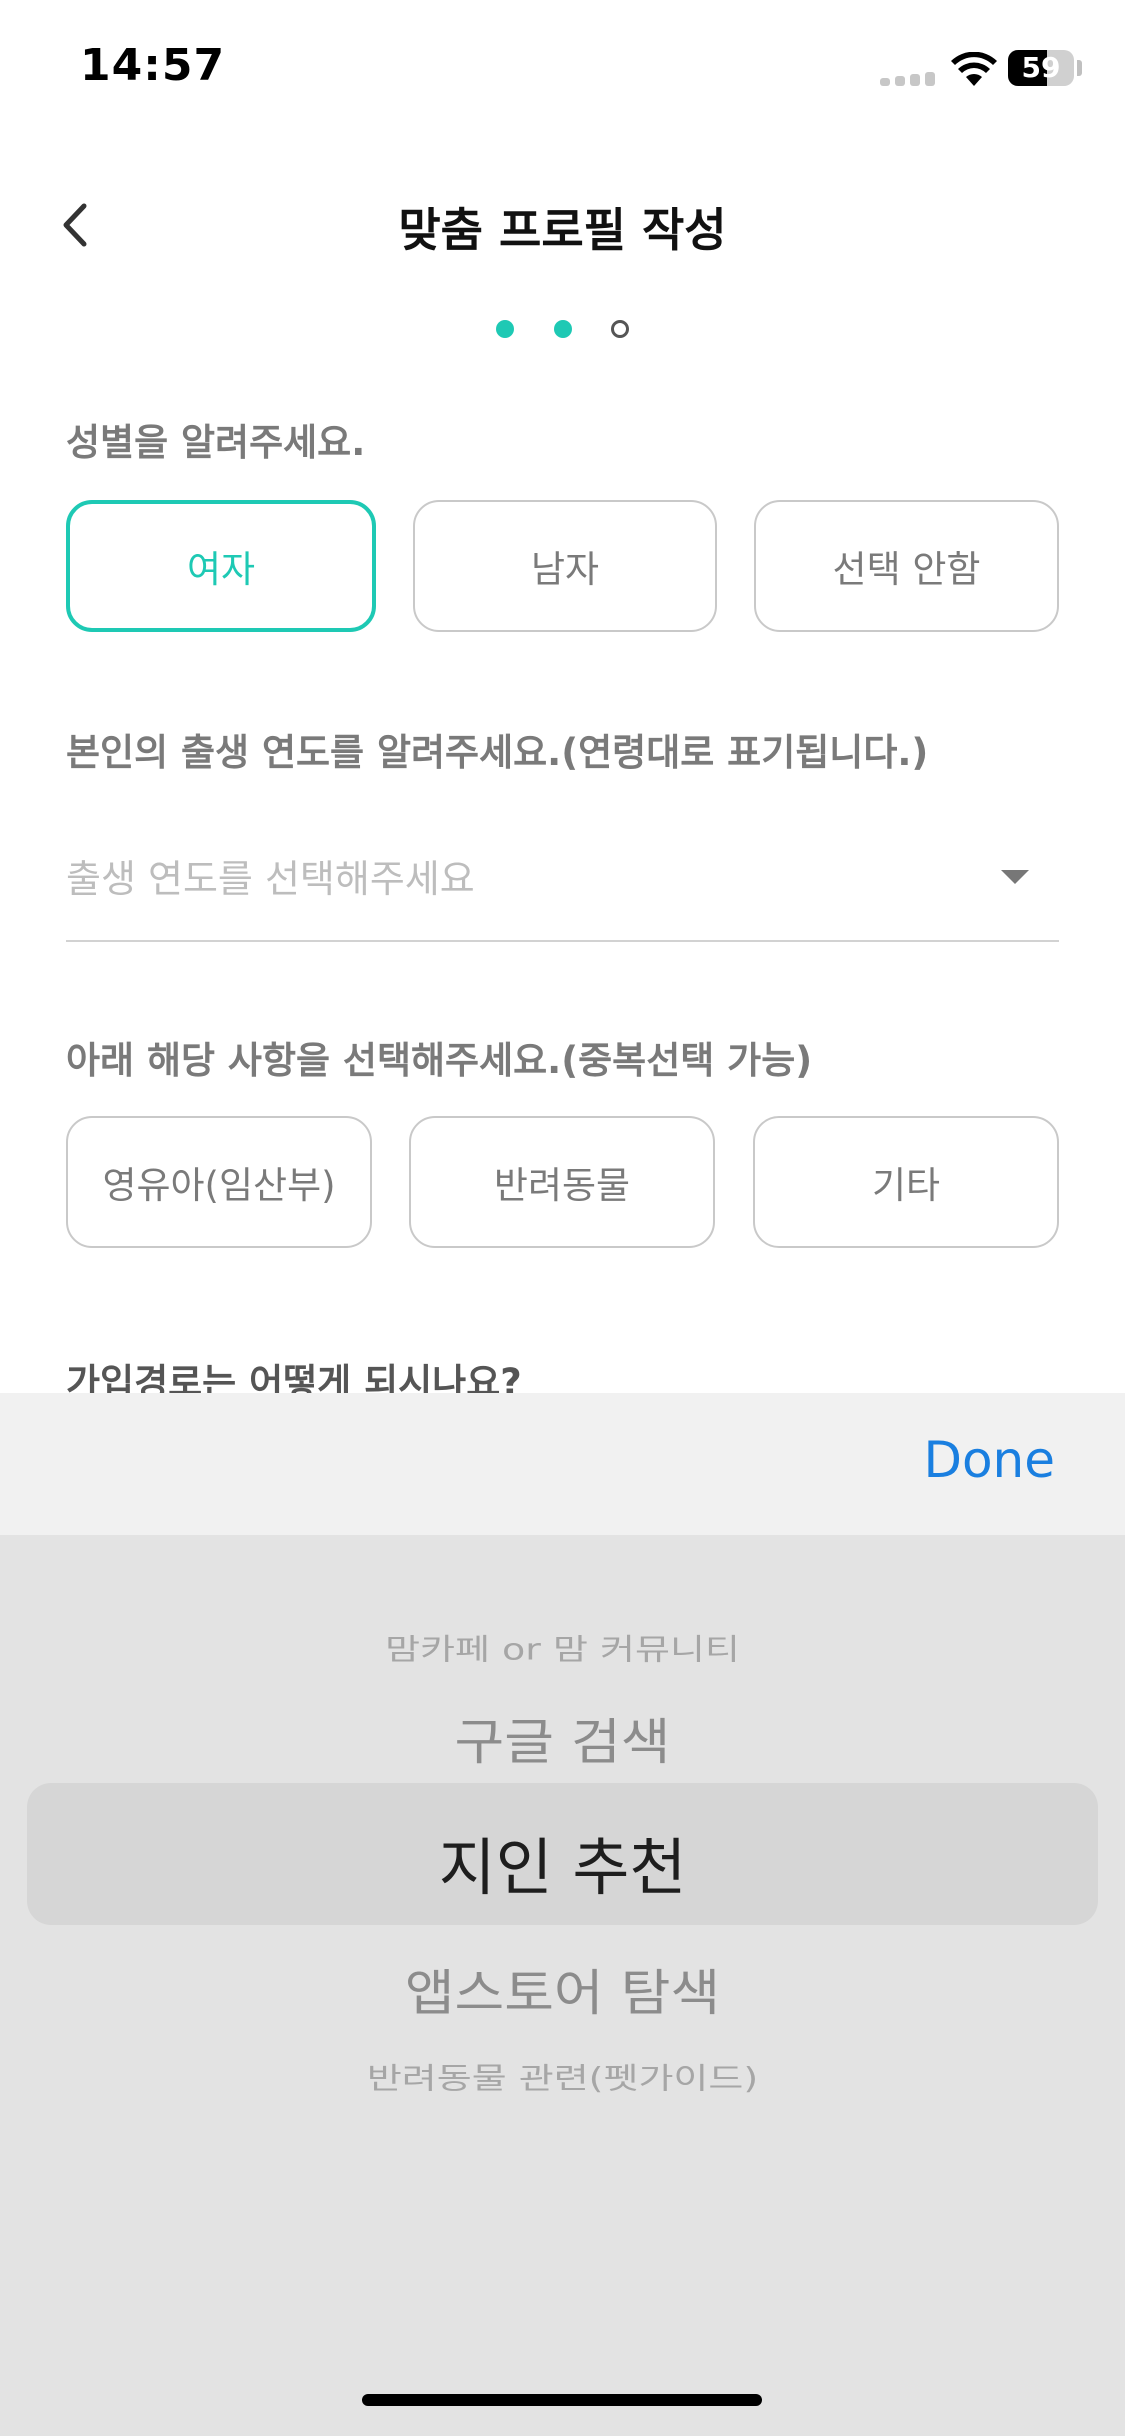 Image resolution: width=1125 pixels, height=2436 pixels. I want to click on gender-section-label: 성별을 알려주세요., so click(216, 442).